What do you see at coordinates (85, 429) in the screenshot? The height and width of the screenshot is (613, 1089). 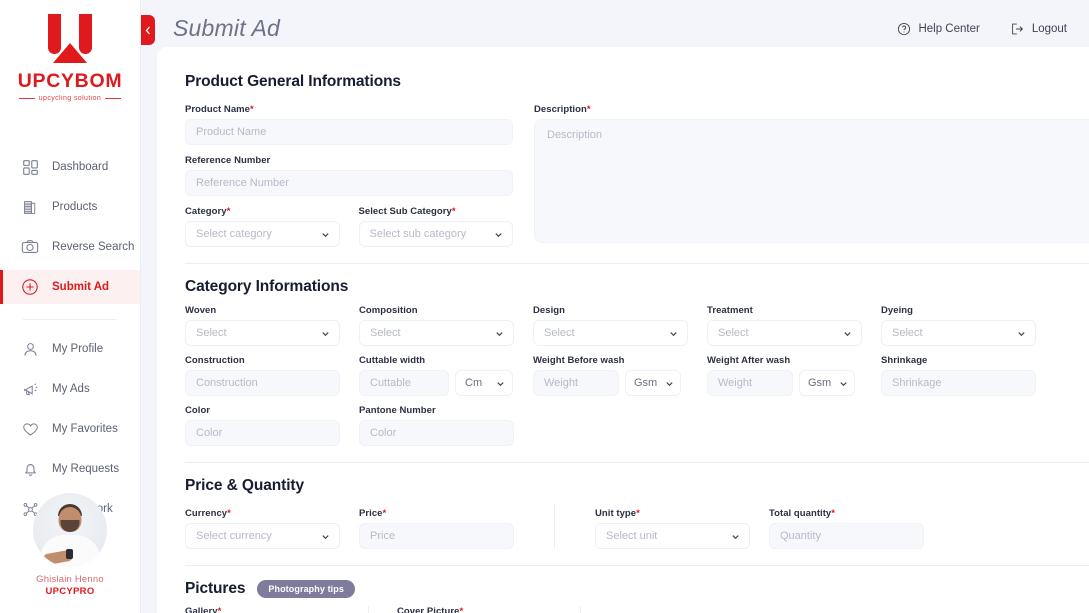 I see `sidebar-item-label: My Favorites` at bounding box center [85, 429].